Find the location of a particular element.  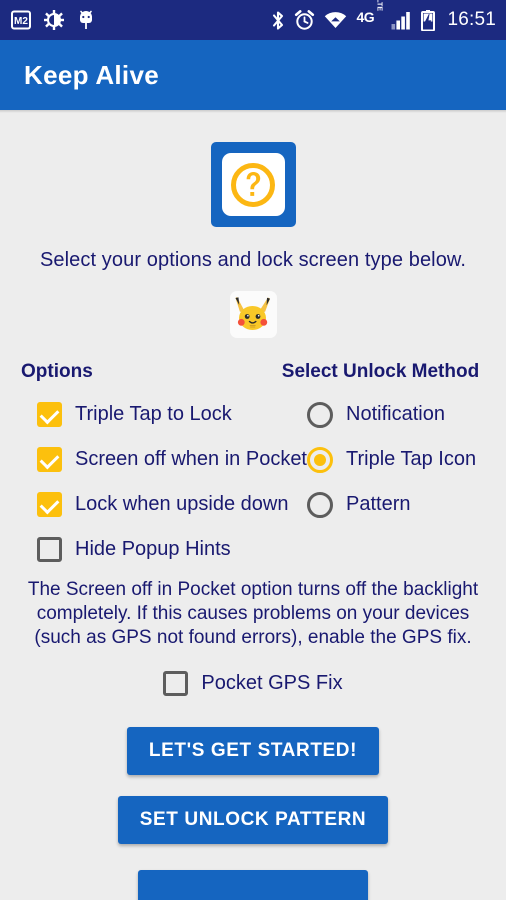

set-unlock-pattern-button-row: SET UNLOCK PATTERN is located at coordinates (253, 819).